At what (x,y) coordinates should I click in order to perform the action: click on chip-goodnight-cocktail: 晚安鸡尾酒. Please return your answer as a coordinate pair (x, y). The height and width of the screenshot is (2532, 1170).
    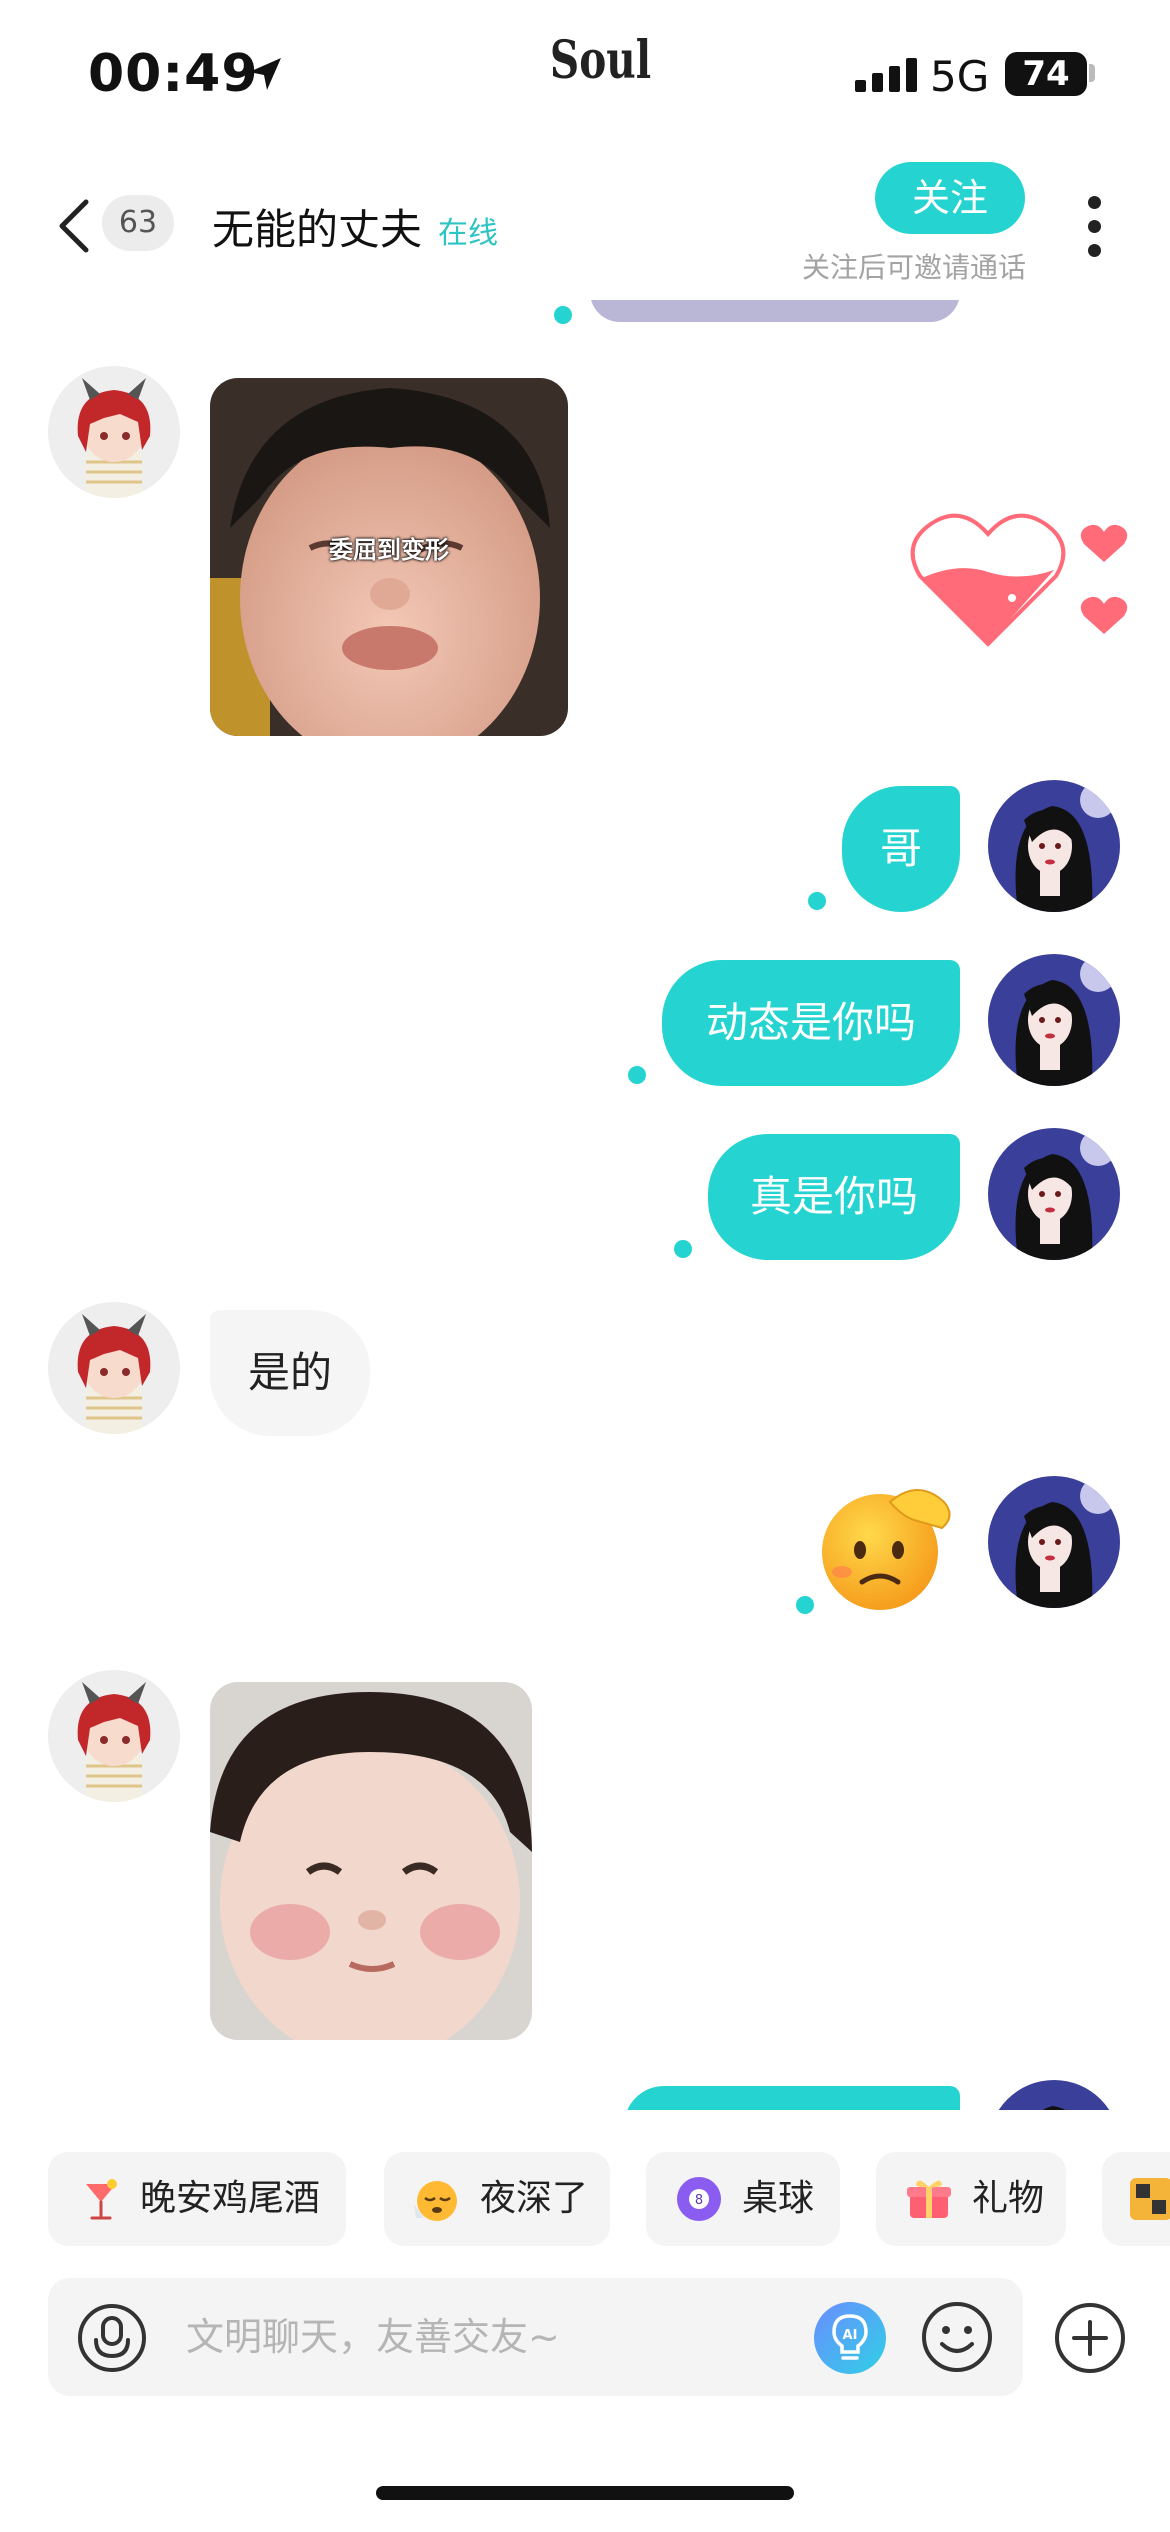
    Looking at the image, I should click on (197, 2199).